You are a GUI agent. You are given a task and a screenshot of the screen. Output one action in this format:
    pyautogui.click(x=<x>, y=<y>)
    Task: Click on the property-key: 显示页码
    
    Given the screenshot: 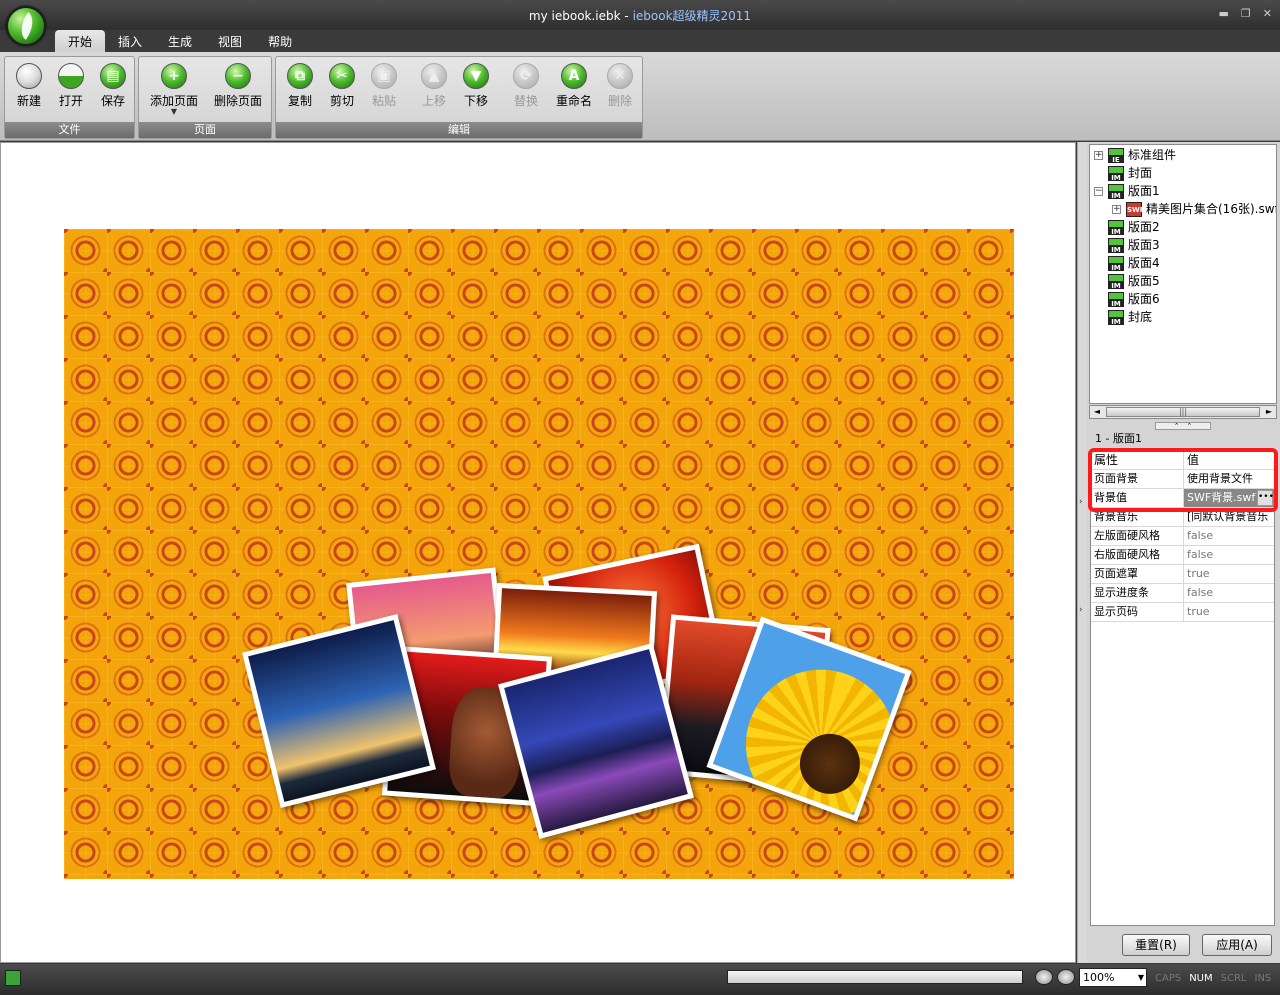 What is the action you would take?
    pyautogui.click(x=1137, y=612)
    